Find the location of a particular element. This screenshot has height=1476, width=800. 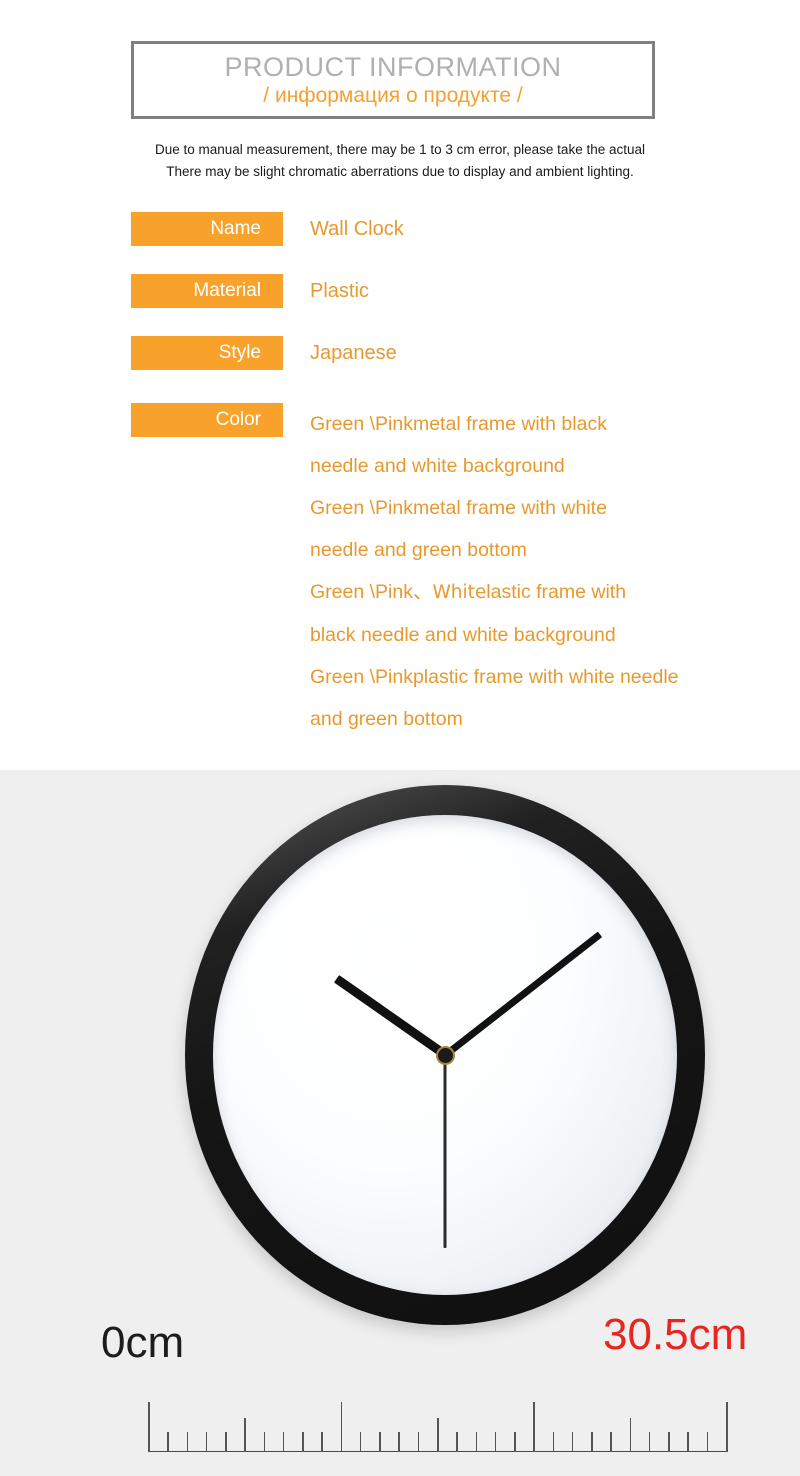

measurement-ruler is located at coordinates (438, 1426).